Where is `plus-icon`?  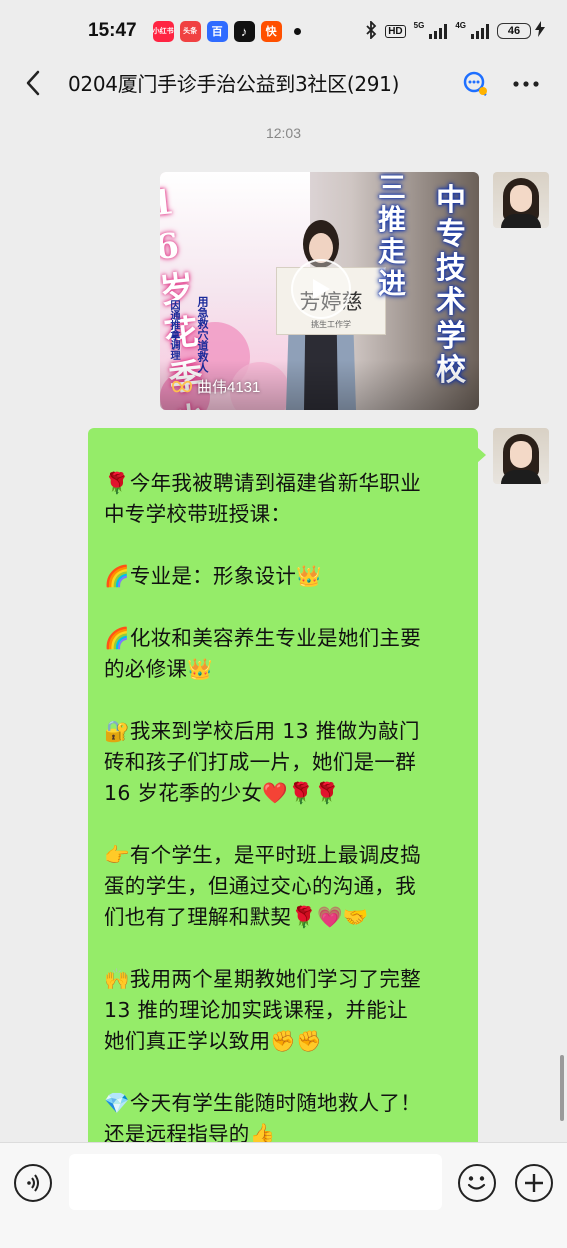 plus-icon is located at coordinates (534, 1183).